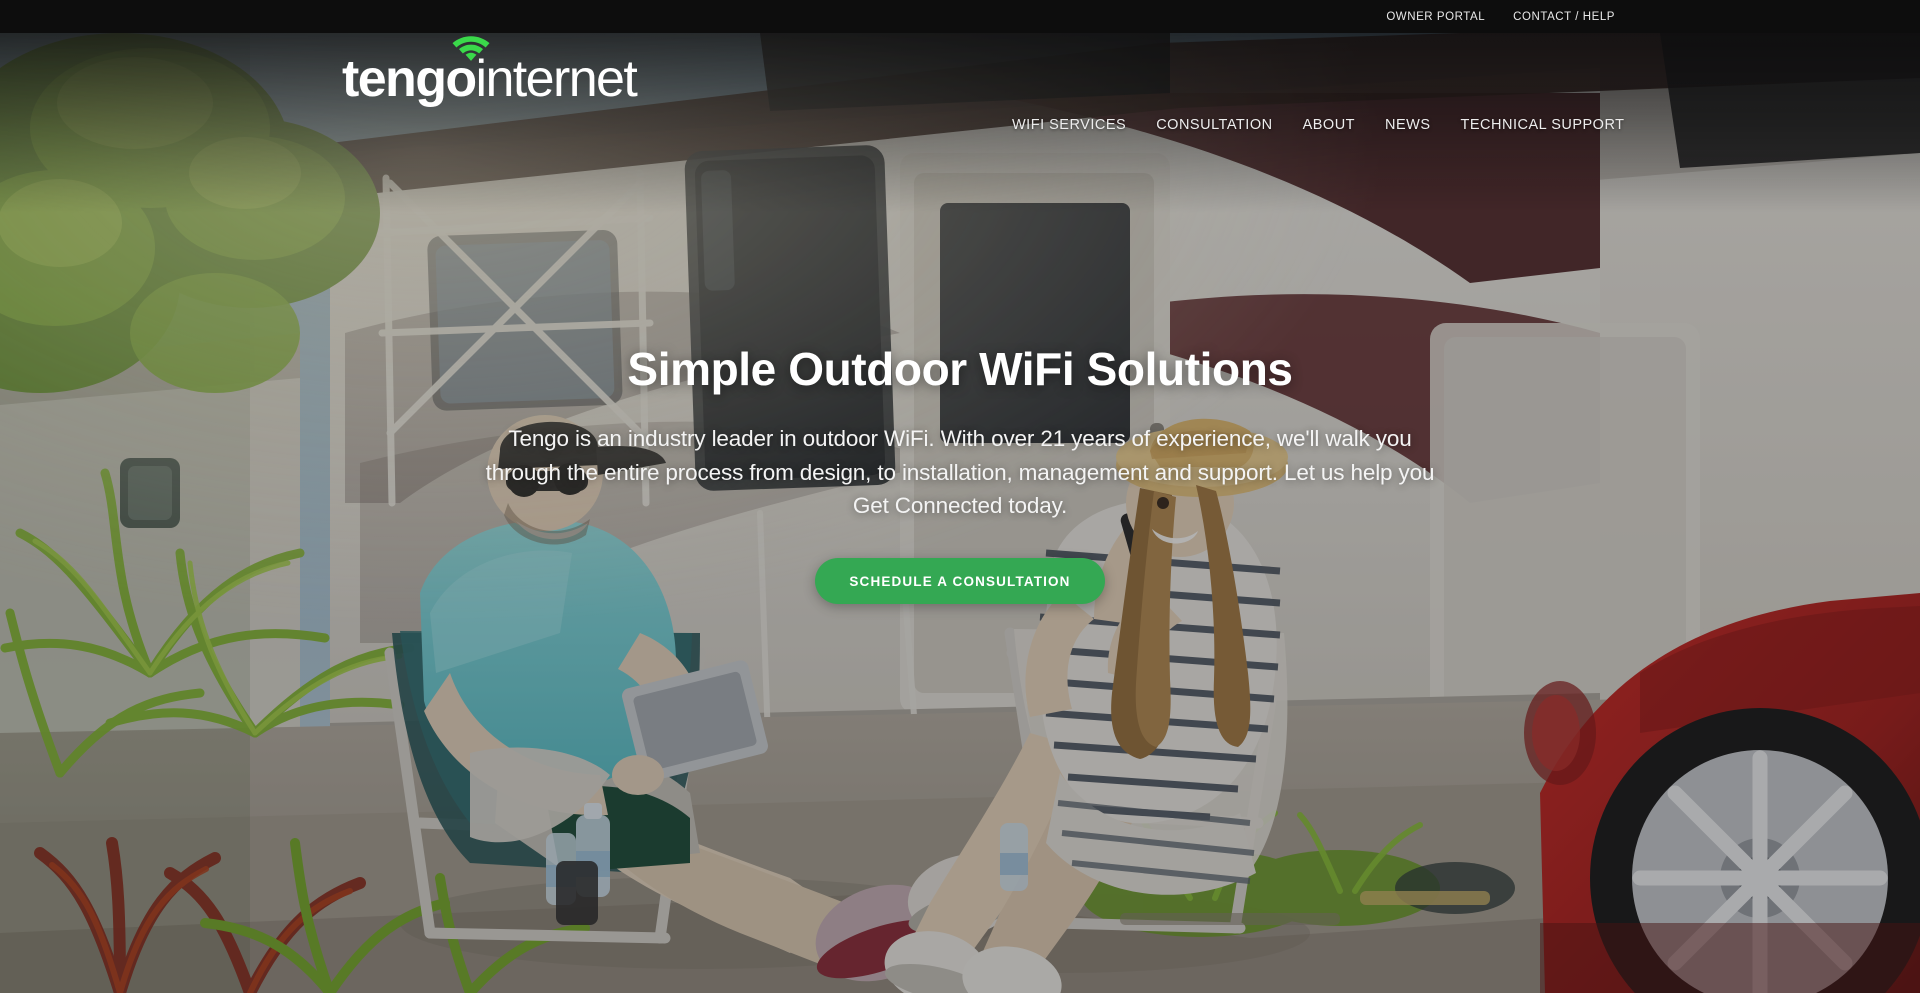 The width and height of the screenshot is (1920, 993). Describe the element at coordinates (960, 369) in the screenshot. I see `page-title: Simple Outdoor WiFi Solutions` at that location.